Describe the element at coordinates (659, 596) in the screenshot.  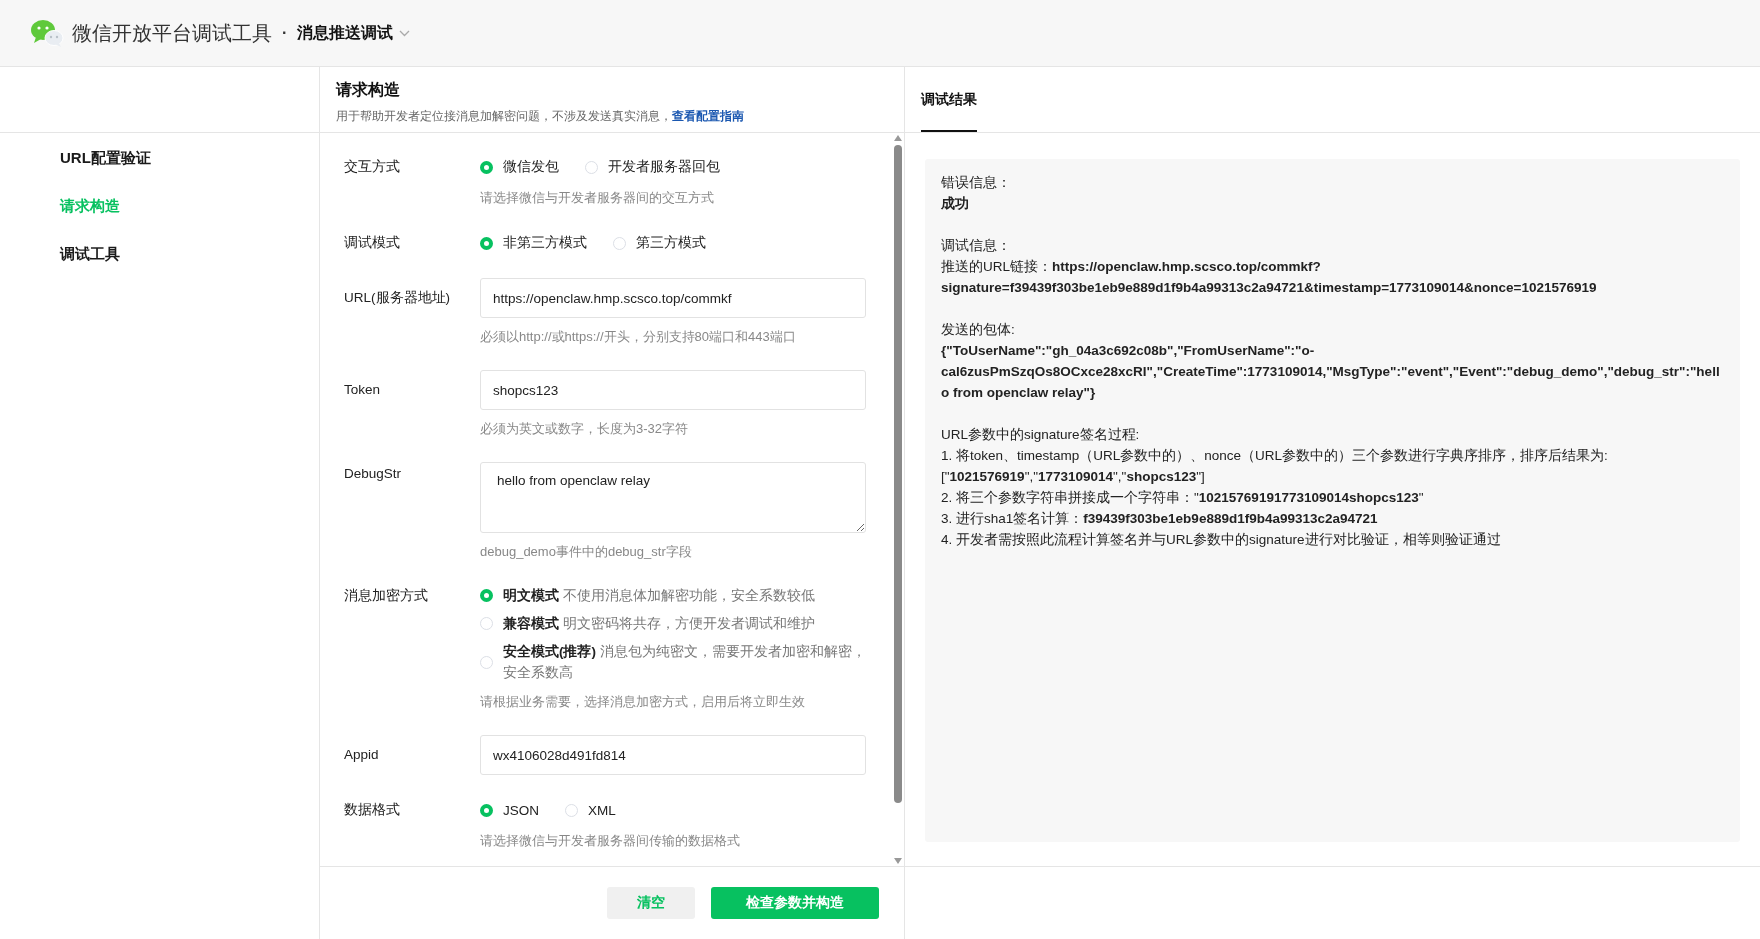
I see `option-text: 明文模式 不使用消息体加解密功能，安全系数较低` at that location.